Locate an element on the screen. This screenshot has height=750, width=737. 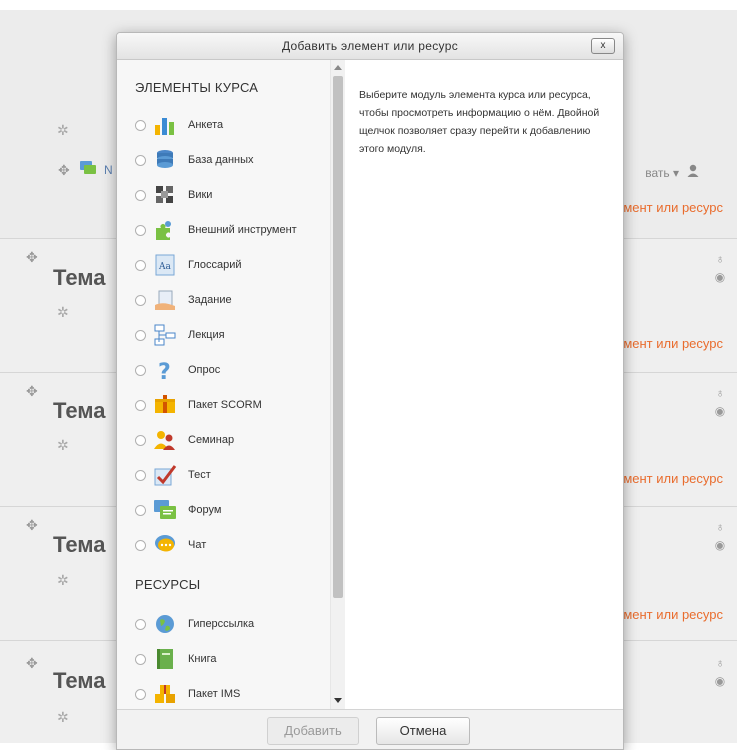
option-choice: ? Опрос is located at coordinates (228, 371).